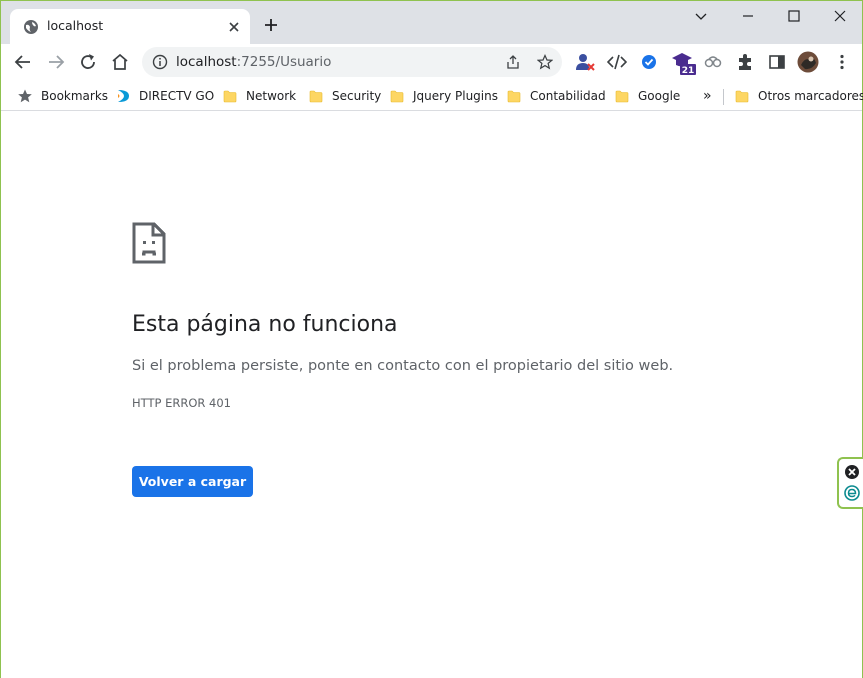  Describe the element at coordinates (23, 62) in the screenshot. I see `back-arrow-icon` at that location.